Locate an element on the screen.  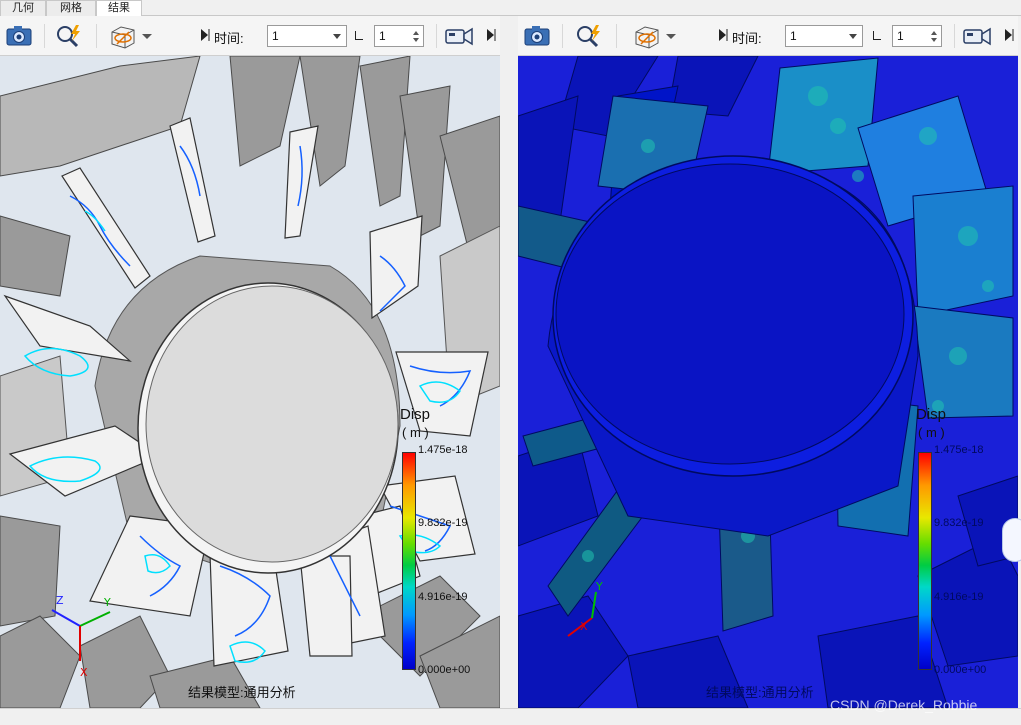
result-tab-bar: 几何 网格 结果 is located at coordinates (510, 8).